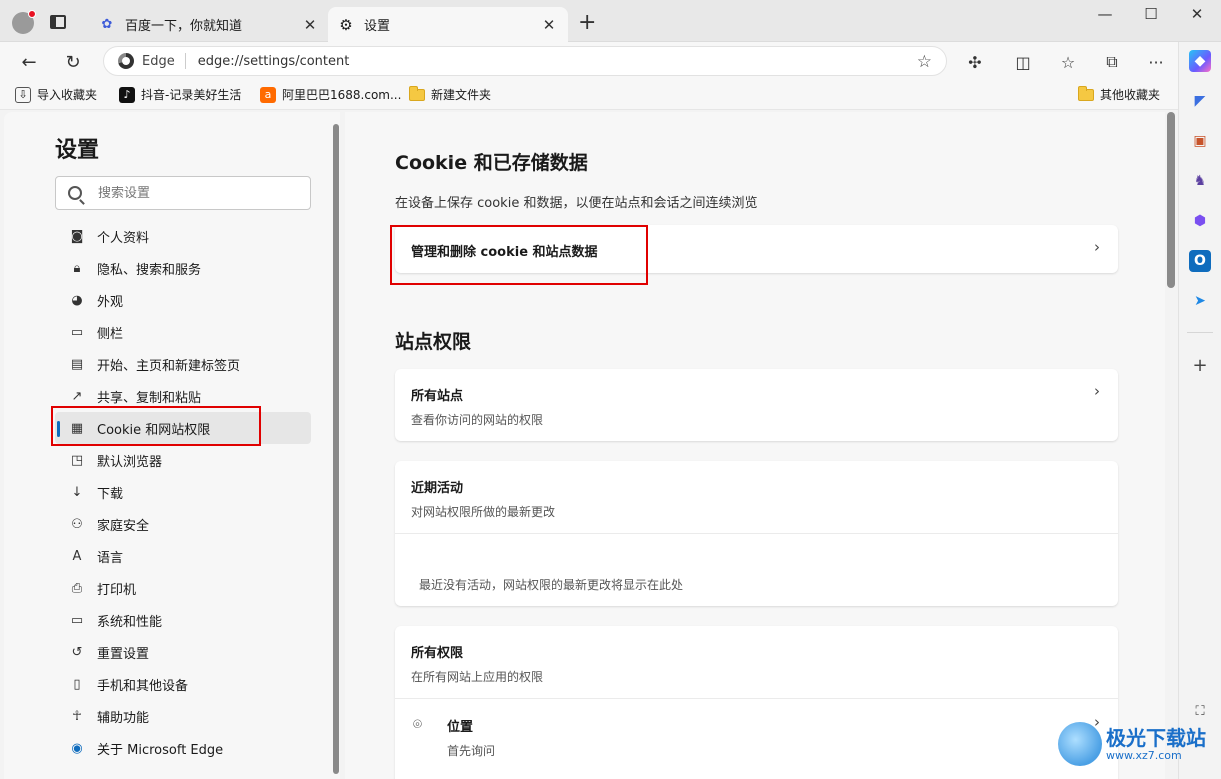  I want to click on highlight-box, so click(519, 255).